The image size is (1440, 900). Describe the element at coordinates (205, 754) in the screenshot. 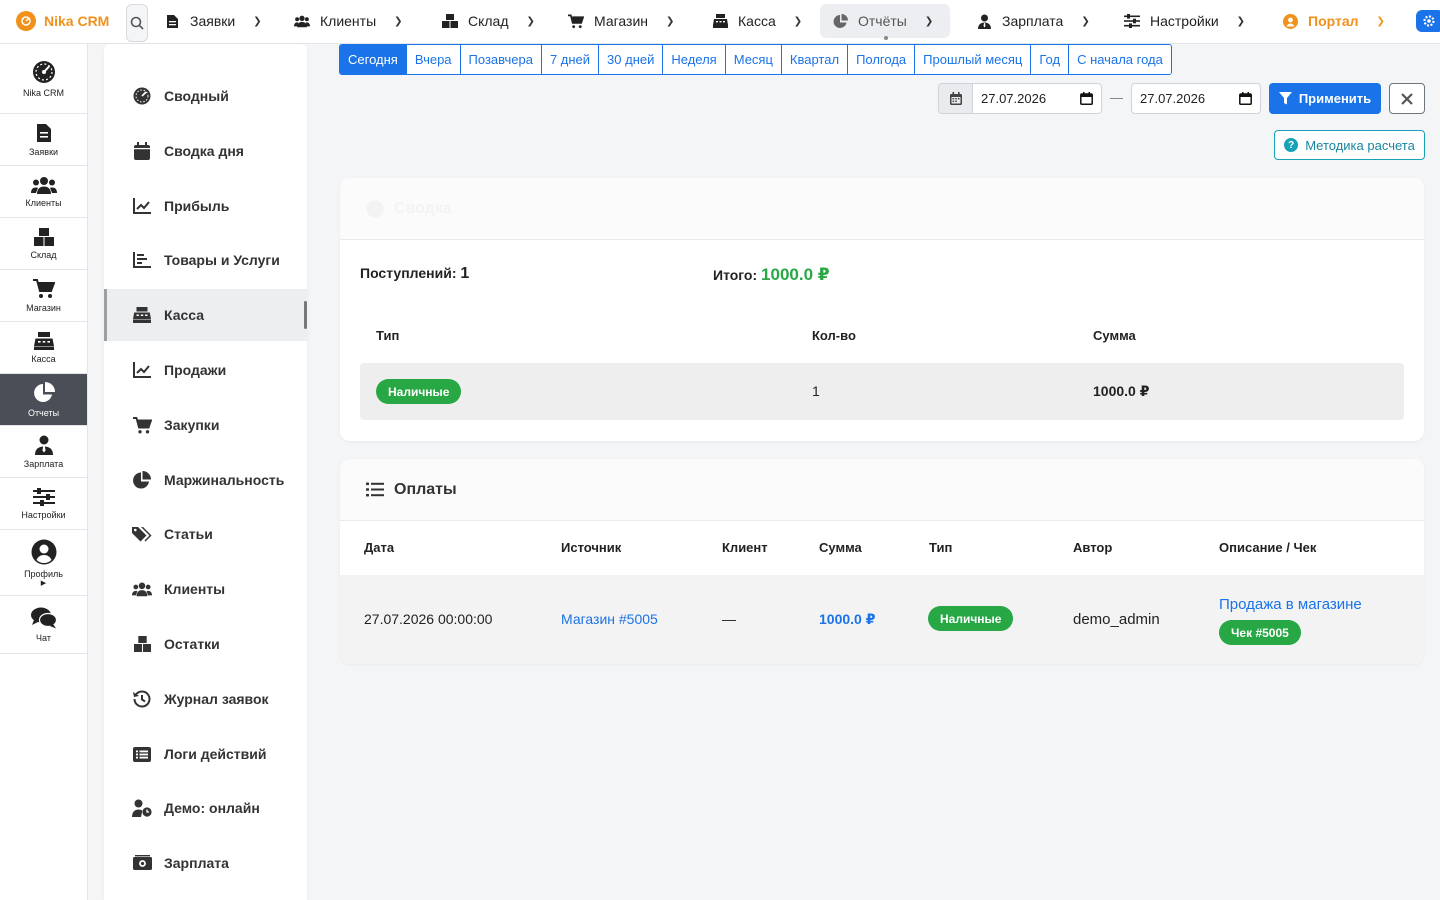

I see `submenu-item-action-logs: Логи действий` at that location.